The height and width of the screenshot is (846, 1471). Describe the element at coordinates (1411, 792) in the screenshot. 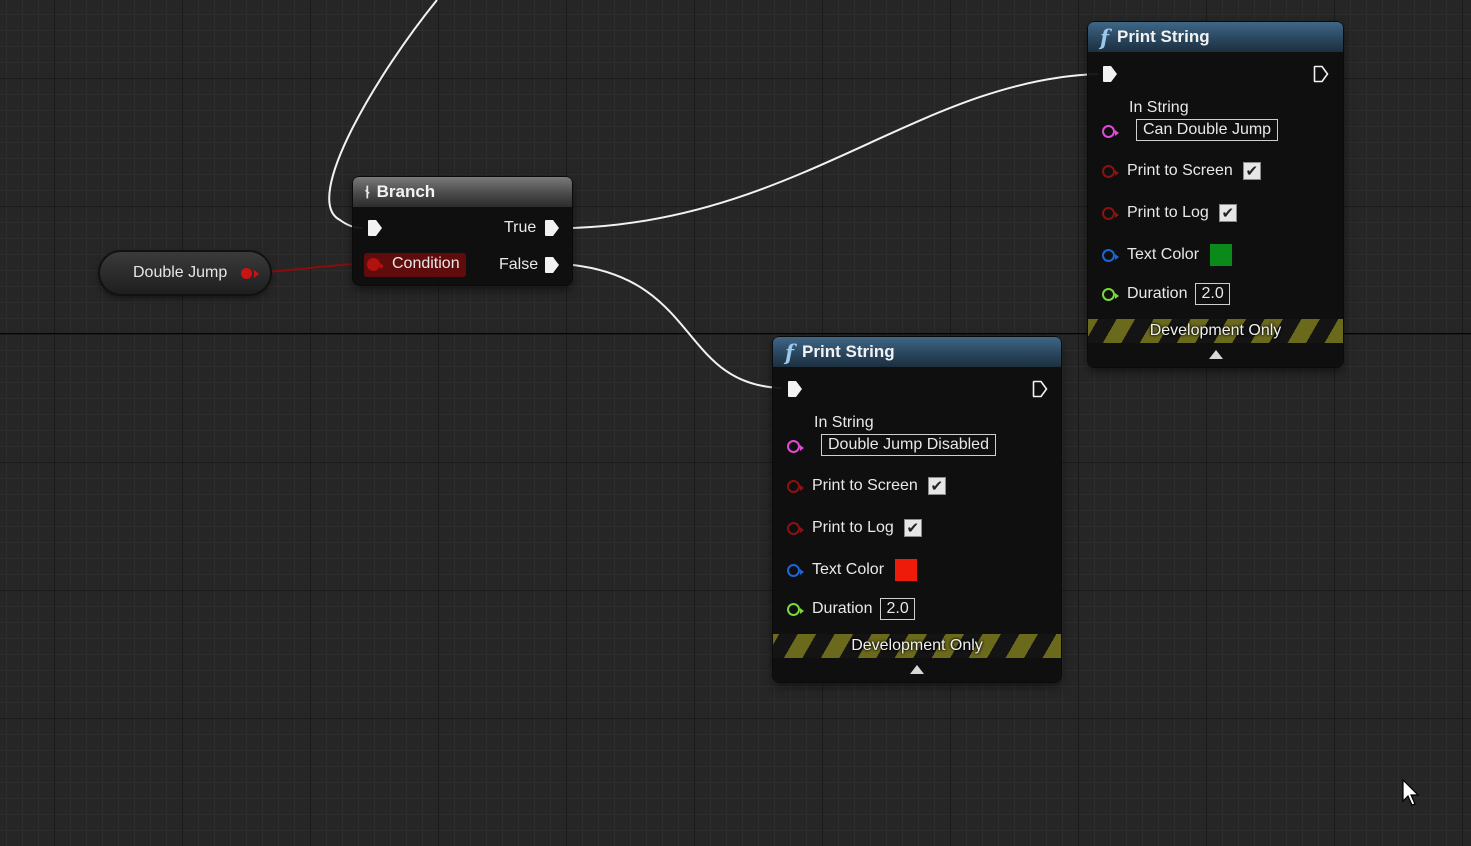

I see `mouse-cursor-icon` at that location.